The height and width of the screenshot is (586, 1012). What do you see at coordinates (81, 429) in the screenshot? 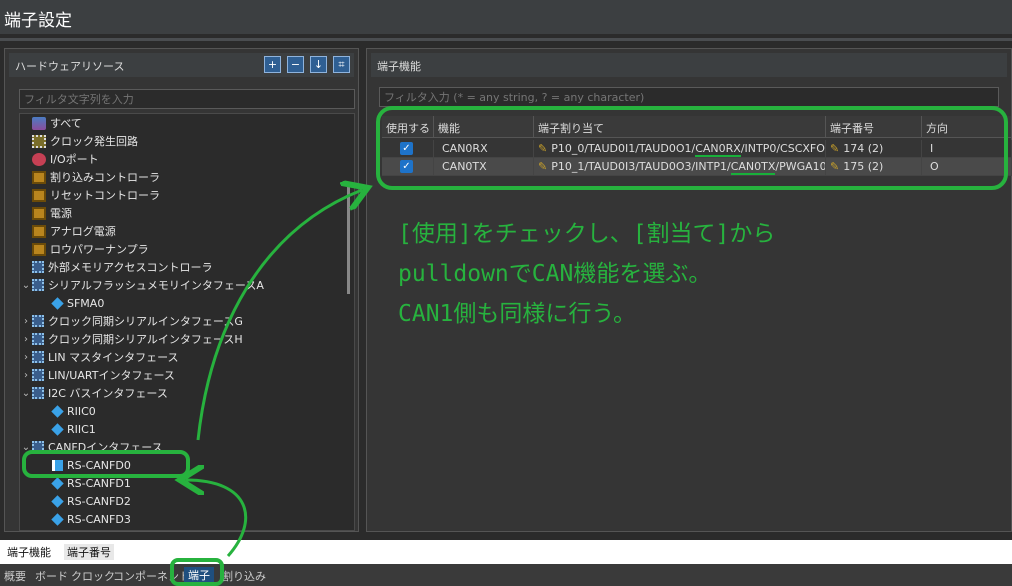
I see `tree-item-label: RIIC1` at bounding box center [81, 429].